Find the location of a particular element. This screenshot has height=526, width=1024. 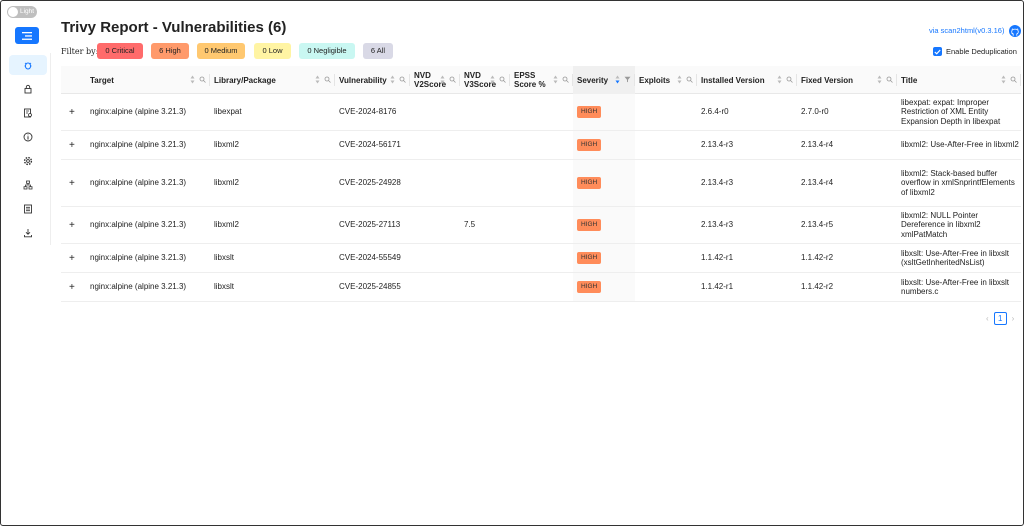

github-icon is located at coordinates (1015, 31).